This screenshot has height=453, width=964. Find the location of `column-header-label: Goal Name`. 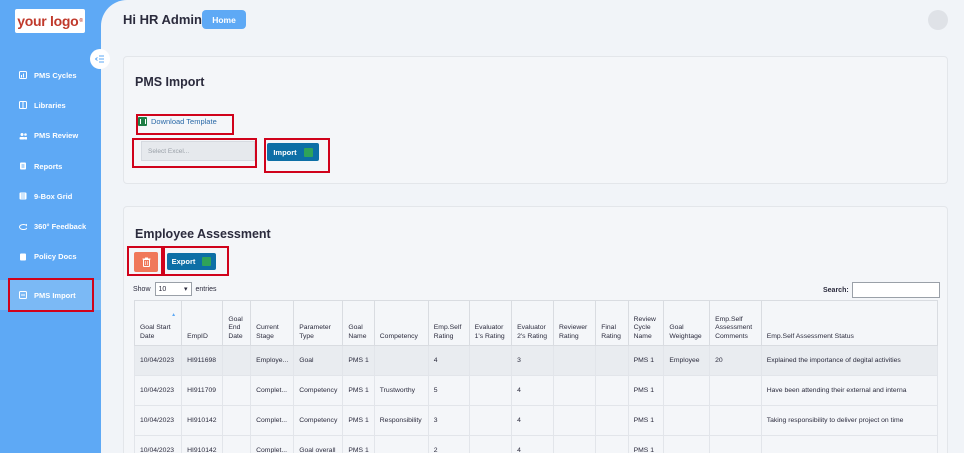

column-header-label: Goal Name is located at coordinates (357, 332).